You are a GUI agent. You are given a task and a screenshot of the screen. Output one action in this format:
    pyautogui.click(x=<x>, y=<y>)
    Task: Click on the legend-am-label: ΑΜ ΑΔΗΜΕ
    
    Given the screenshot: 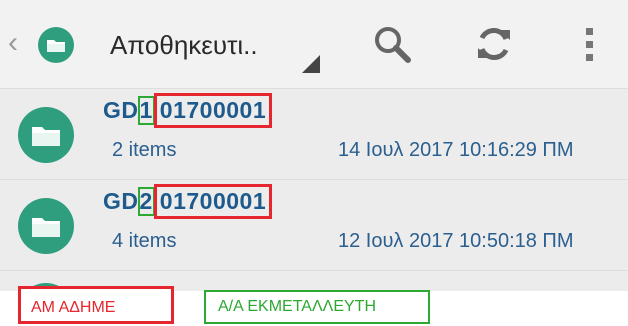 What is the action you would take?
    pyautogui.click(x=96, y=305)
    